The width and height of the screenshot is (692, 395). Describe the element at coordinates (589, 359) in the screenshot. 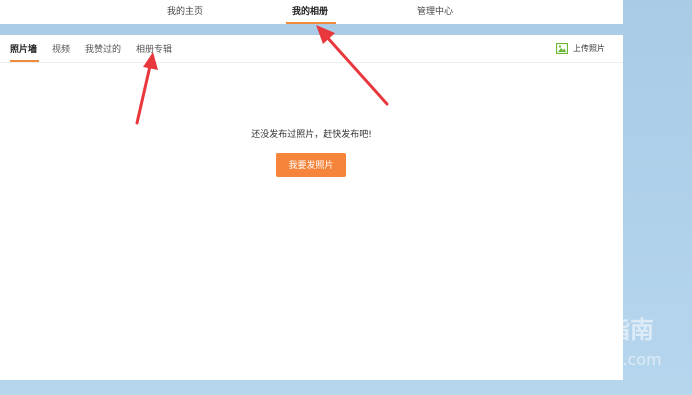

I see `watermark-url: zhinan.sogou.com` at that location.